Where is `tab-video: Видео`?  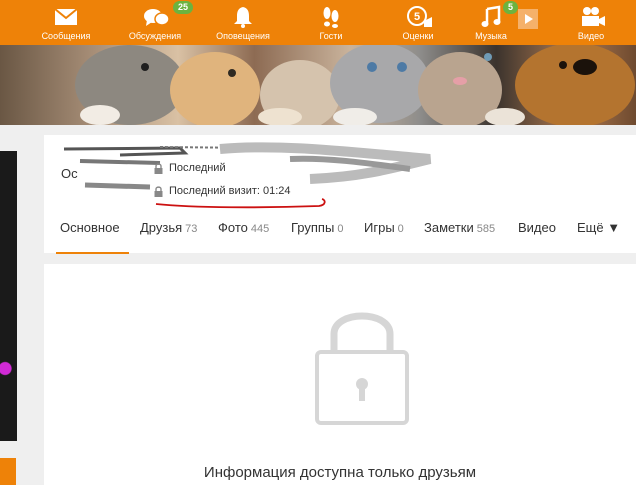 tab-video: Видео is located at coordinates (537, 227).